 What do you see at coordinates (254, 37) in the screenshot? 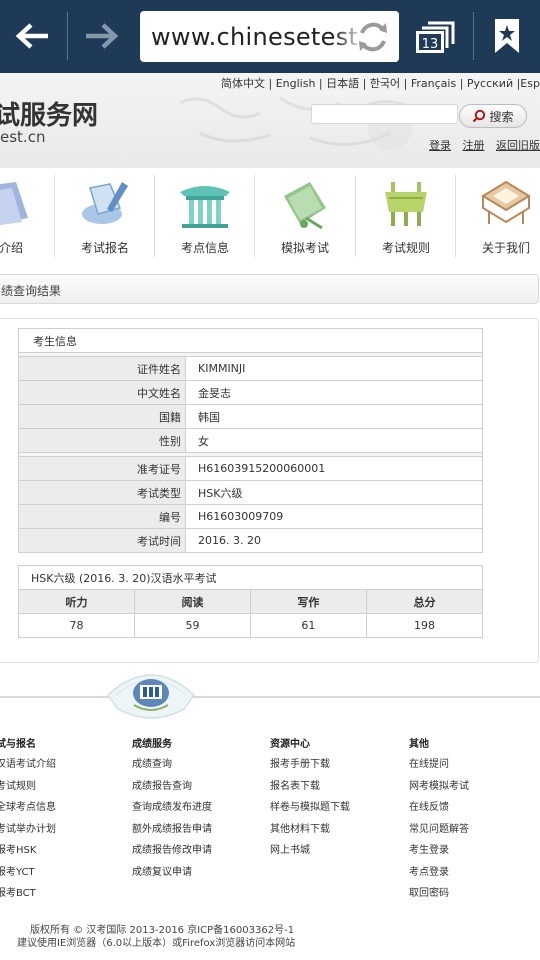
I see `url-text: www.chinesetest` at bounding box center [254, 37].